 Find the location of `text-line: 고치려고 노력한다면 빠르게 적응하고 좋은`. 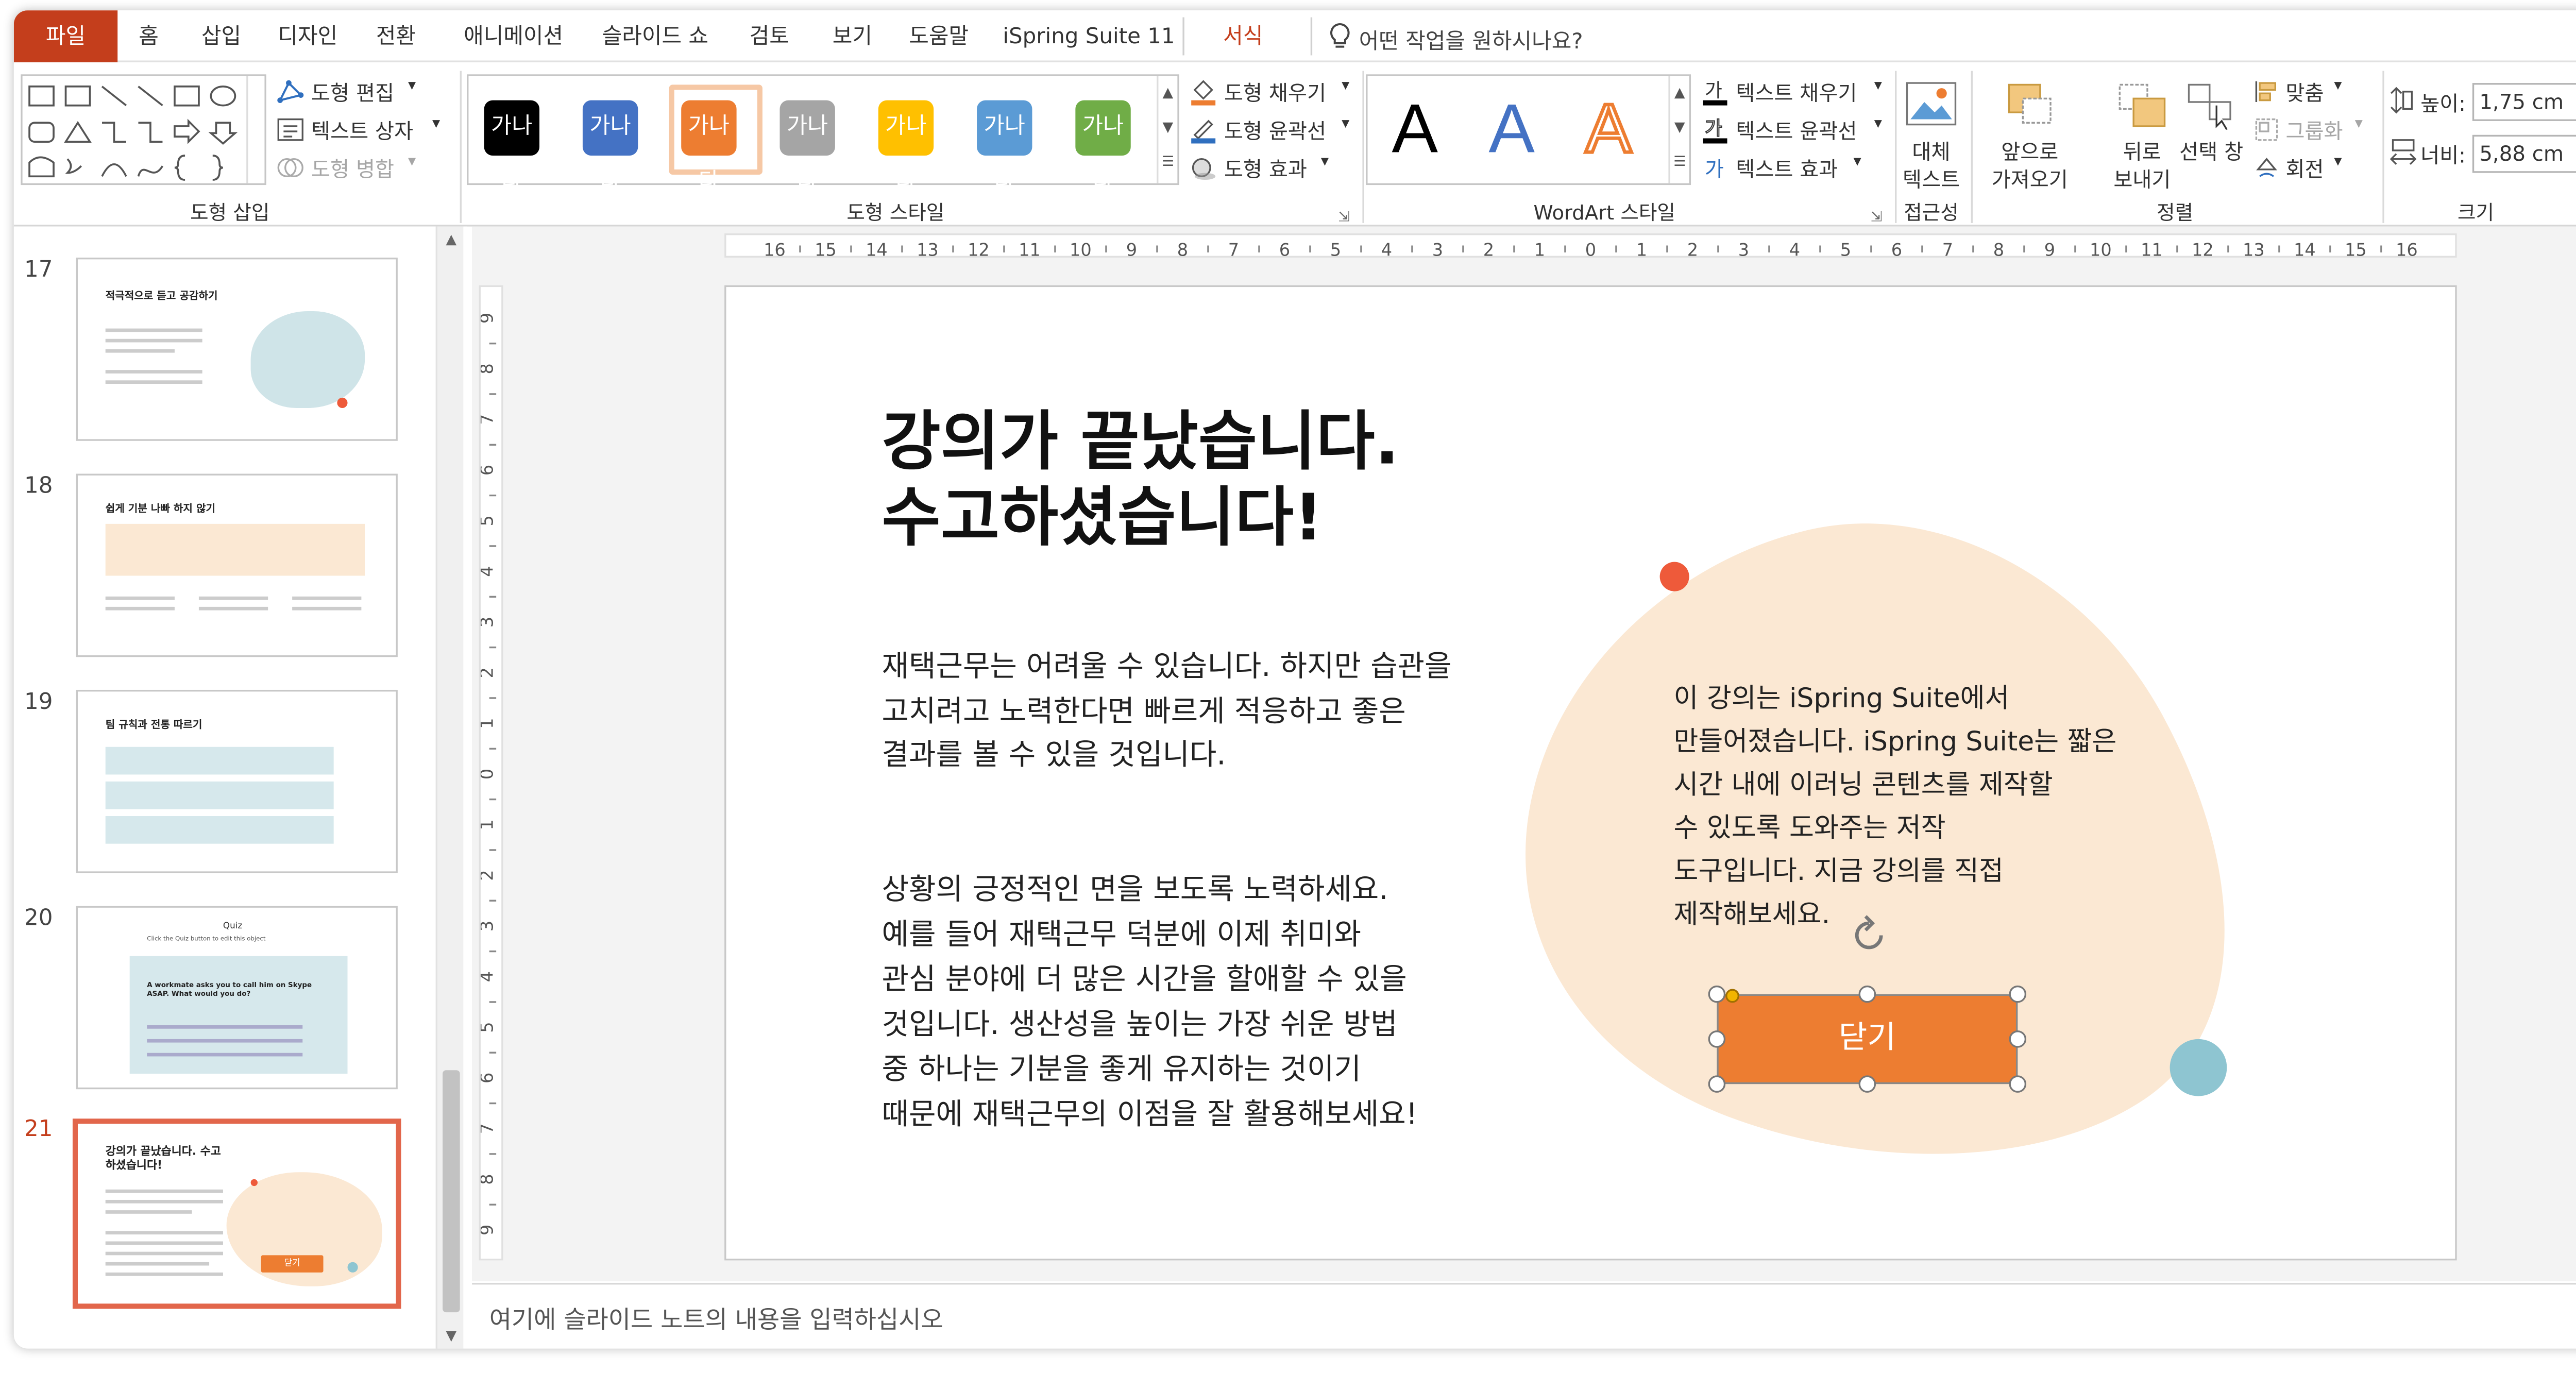

text-line: 고치려고 노력한다면 빠르게 적응하고 좋은 is located at coordinates (1144, 711).